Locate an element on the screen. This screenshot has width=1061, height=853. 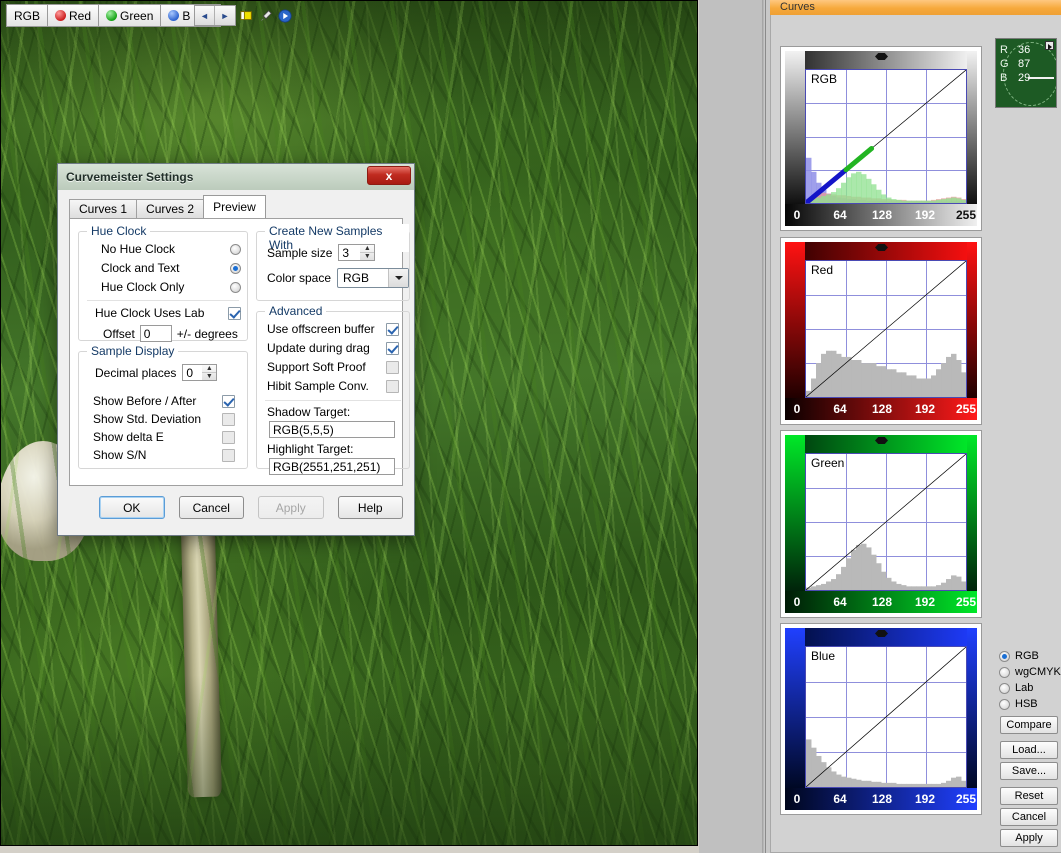
decimal-places-stepper: 0 ▲ ▼ is located at coordinates (200, 372).